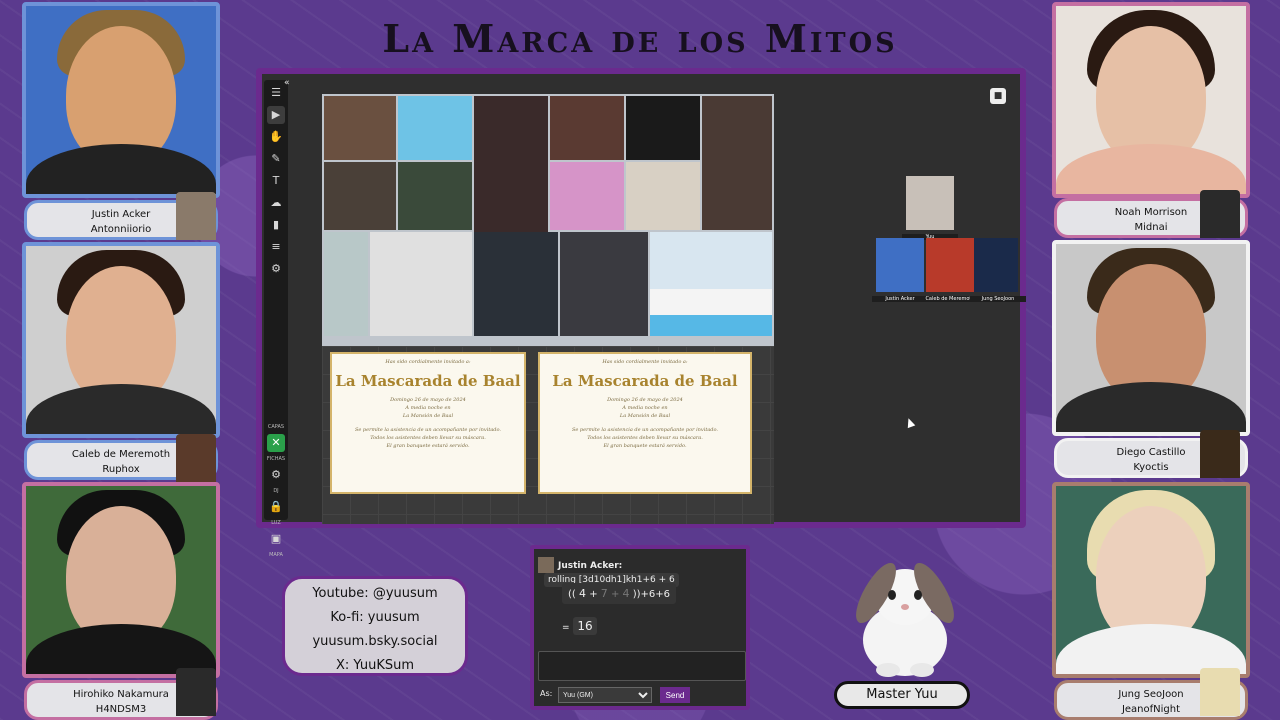  What do you see at coordinates (585, 626) in the screenshot?
I see `roll-result: 16` at bounding box center [585, 626].